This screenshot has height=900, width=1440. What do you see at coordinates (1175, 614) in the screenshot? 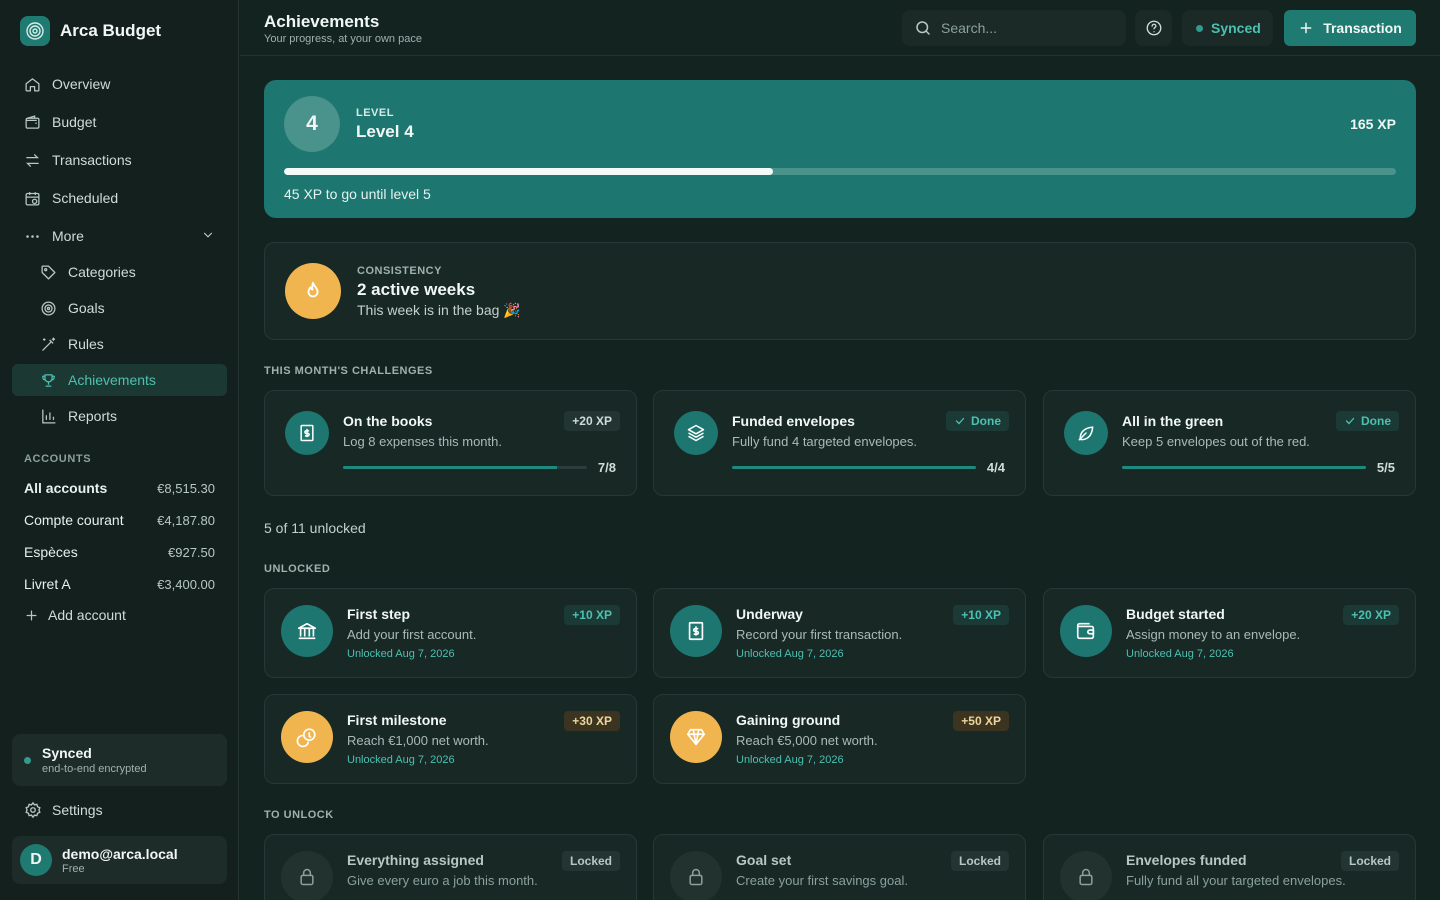
I see `achievement-title: Budget started` at bounding box center [1175, 614].